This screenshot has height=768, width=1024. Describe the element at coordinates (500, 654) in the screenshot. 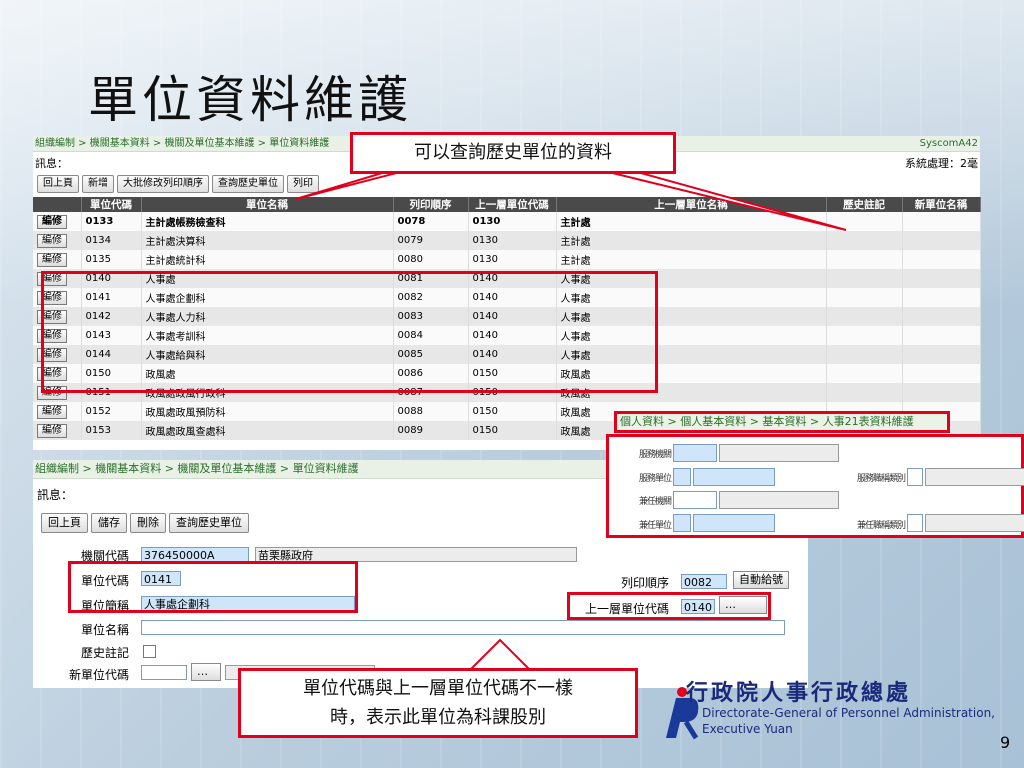

I see `callout-pointer-bottom` at that location.